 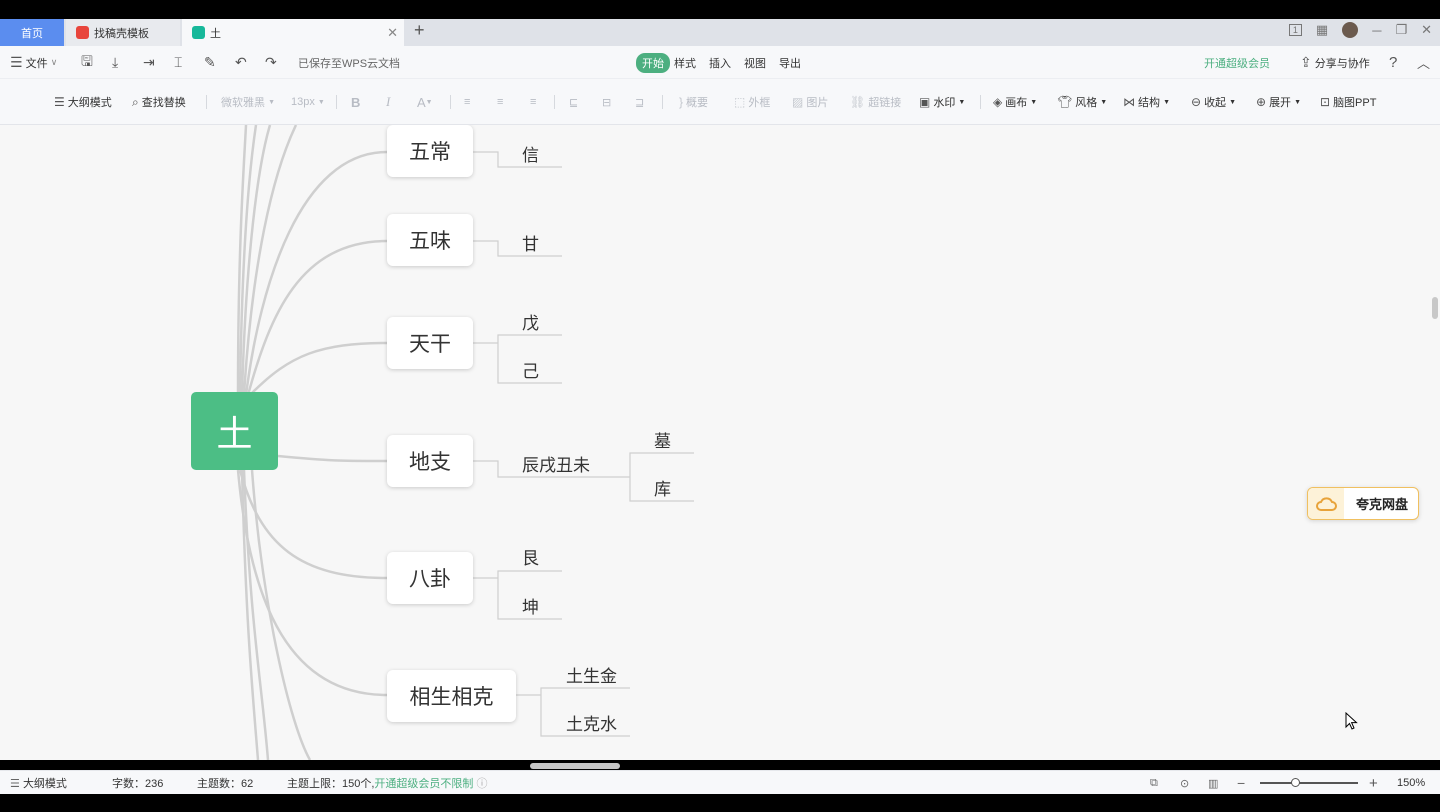 I want to click on save-button: 🖫, so click(x=87, y=62).